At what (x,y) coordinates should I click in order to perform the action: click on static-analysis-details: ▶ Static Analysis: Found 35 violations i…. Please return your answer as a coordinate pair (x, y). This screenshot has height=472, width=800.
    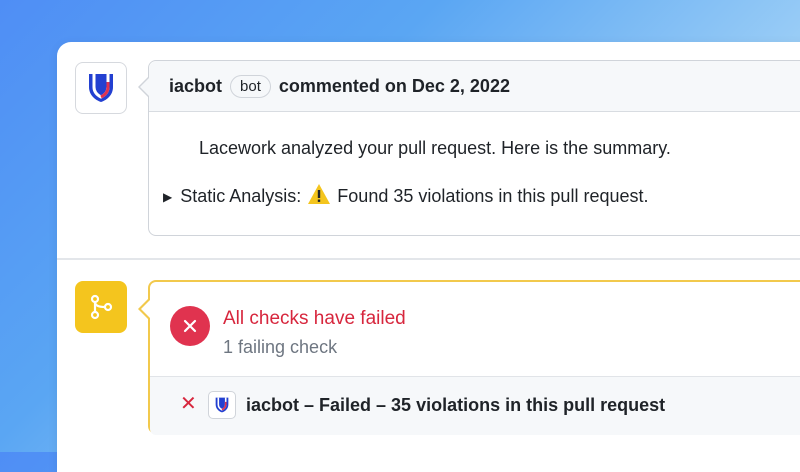
    Looking at the image, I should click on (481, 196).